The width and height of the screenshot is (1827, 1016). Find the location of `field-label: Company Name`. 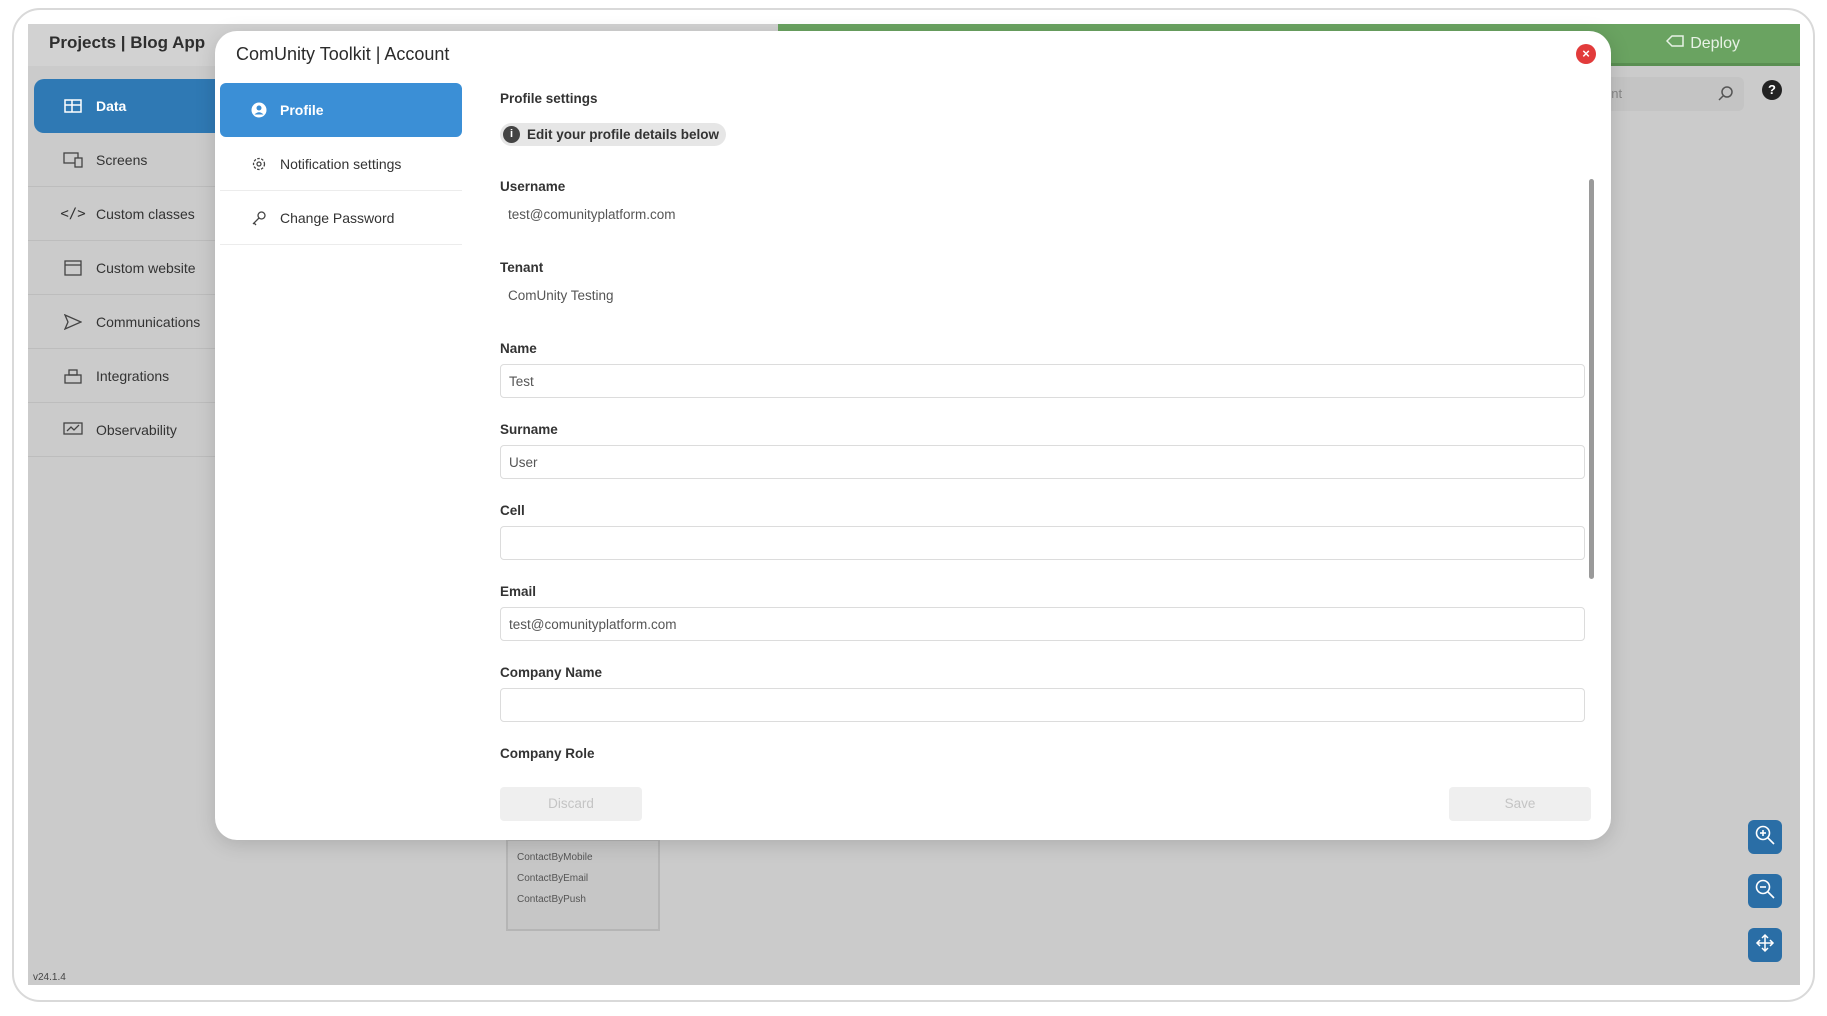

field-label: Company Name is located at coordinates (551, 672).